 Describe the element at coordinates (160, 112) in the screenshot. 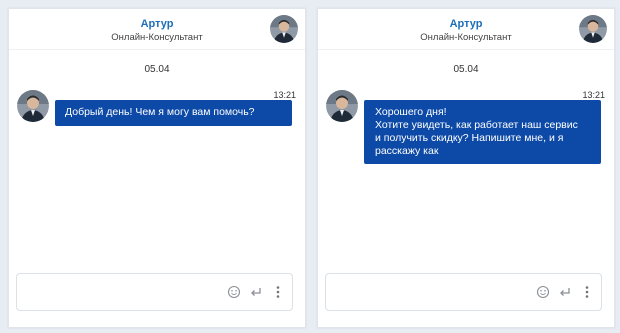

I see `message-line: Добрый день! Чем я могу вам помочь?` at that location.